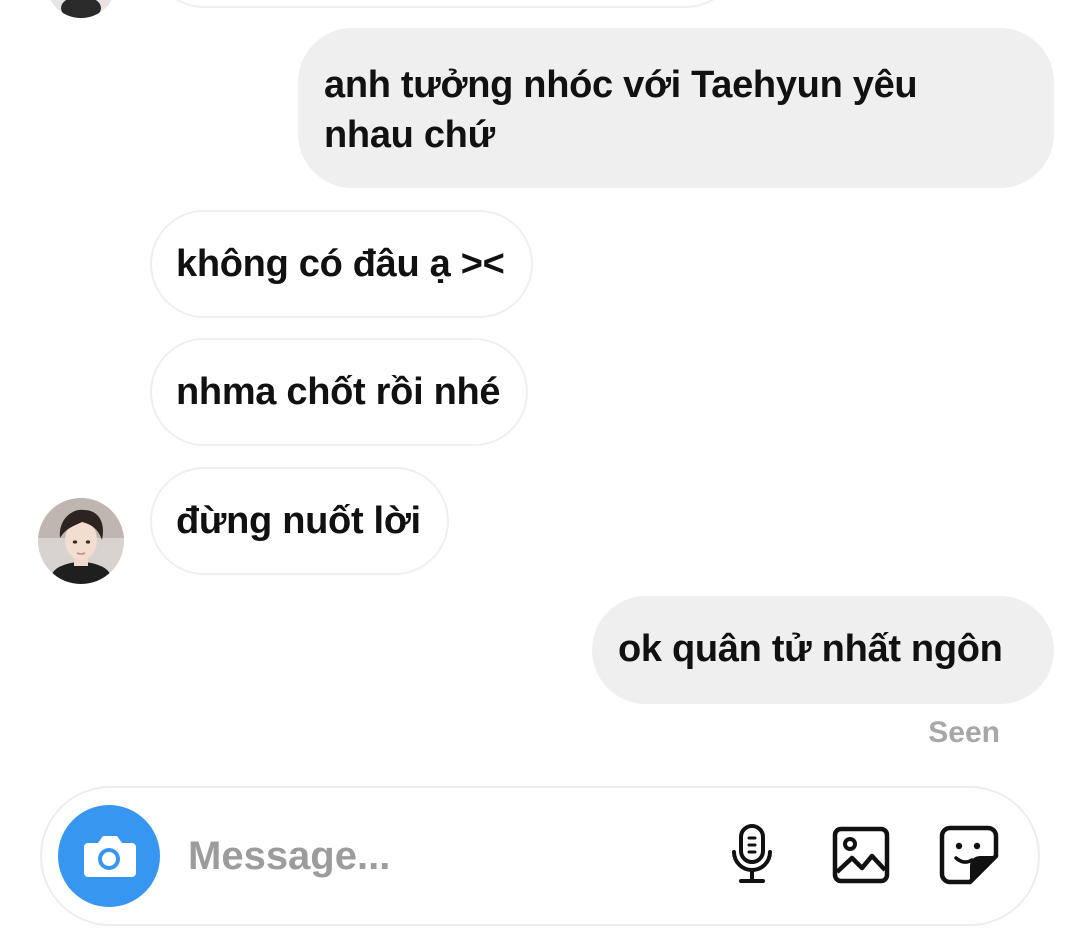 This screenshot has height=950, width=1080. I want to click on camera-icon, so click(110, 856).